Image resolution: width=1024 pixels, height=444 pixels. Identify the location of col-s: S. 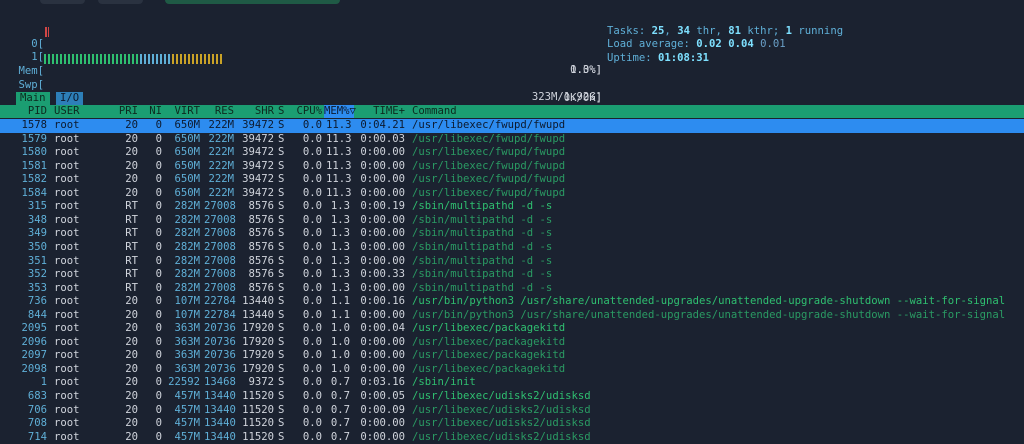
(282, 111).